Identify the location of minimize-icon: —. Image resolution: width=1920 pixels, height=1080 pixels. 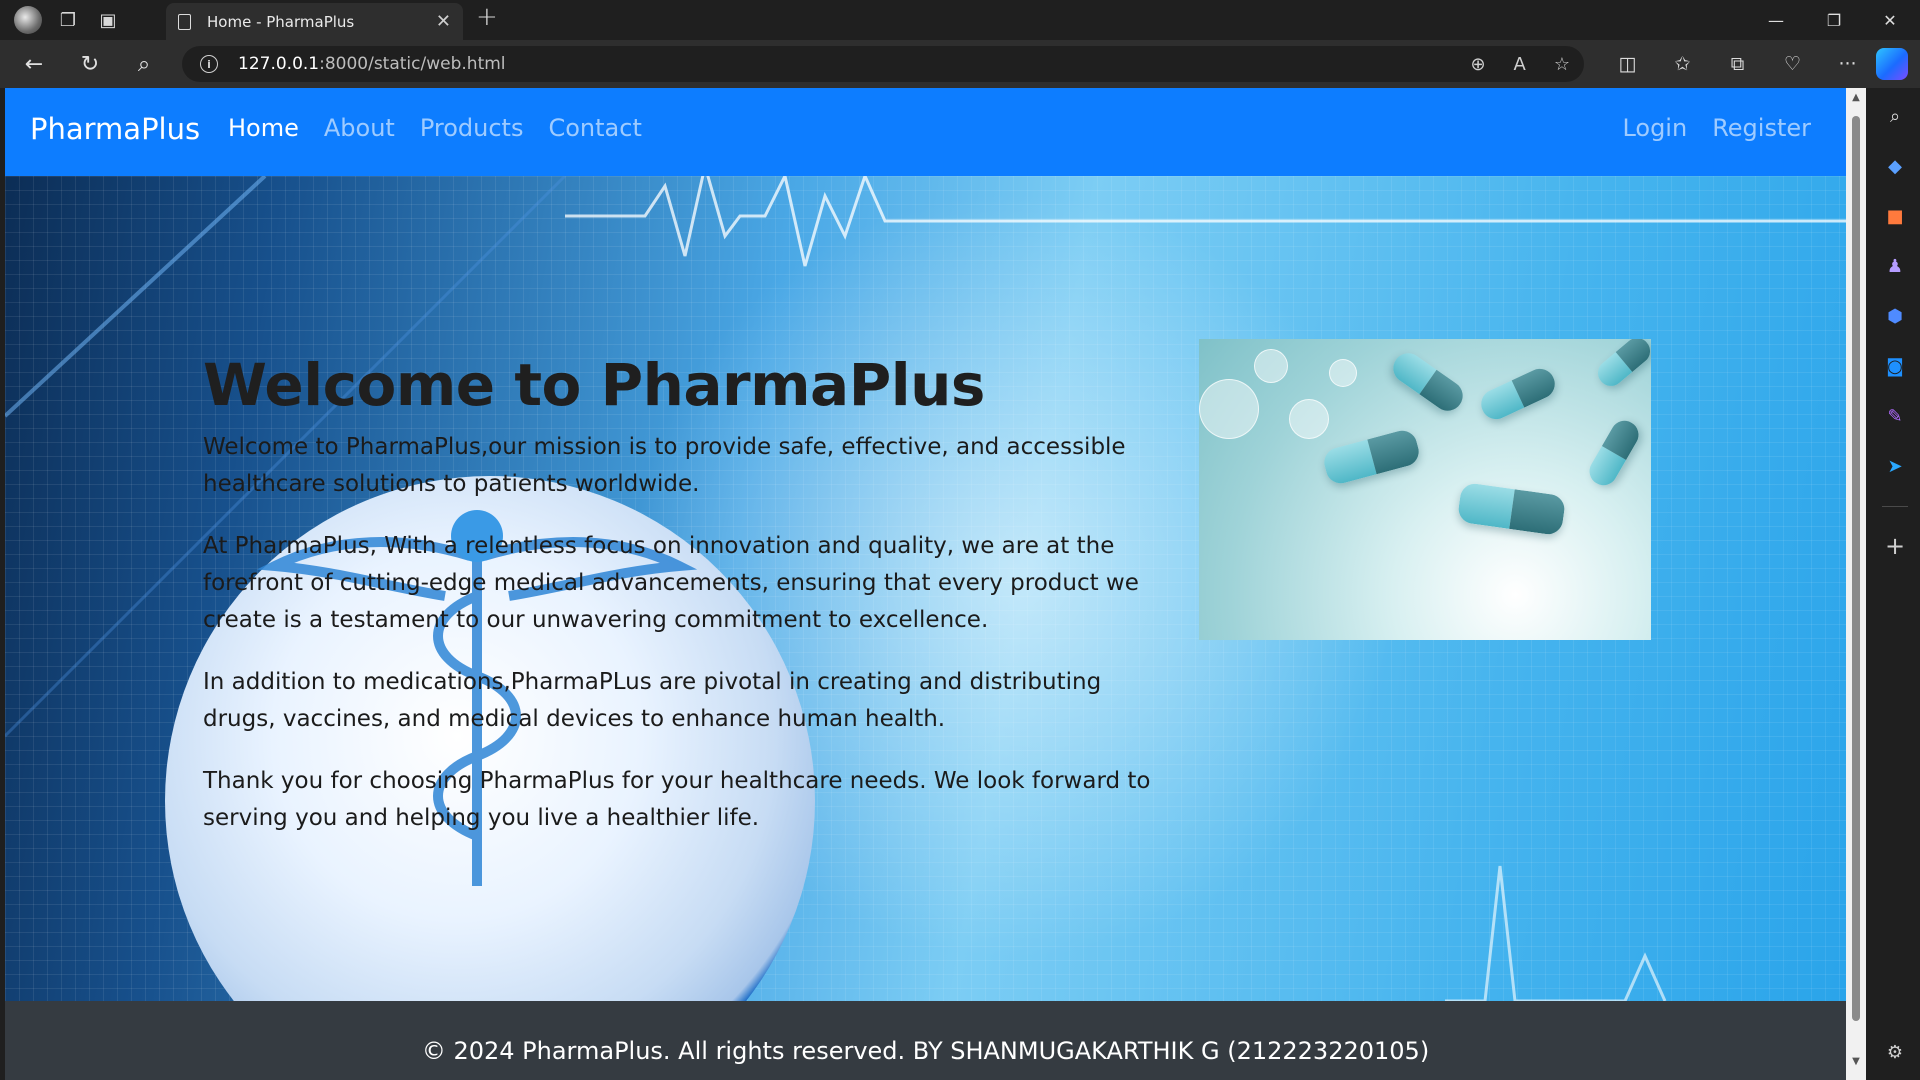
(1776, 20).